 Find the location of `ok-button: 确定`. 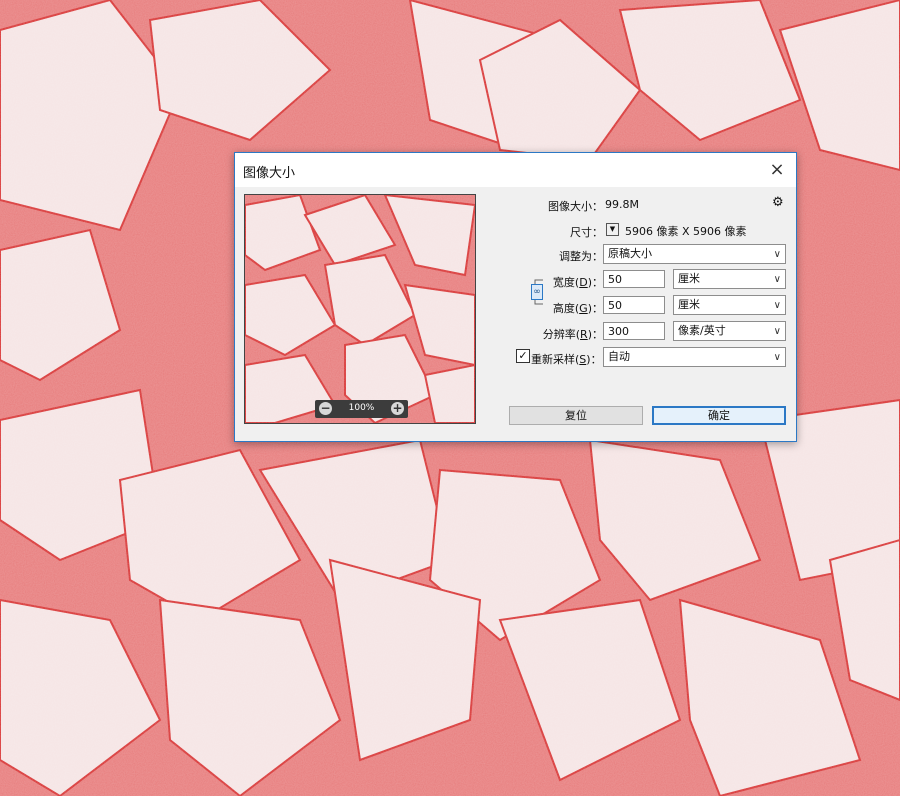

ok-button: 确定 is located at coordinates (719, 415).